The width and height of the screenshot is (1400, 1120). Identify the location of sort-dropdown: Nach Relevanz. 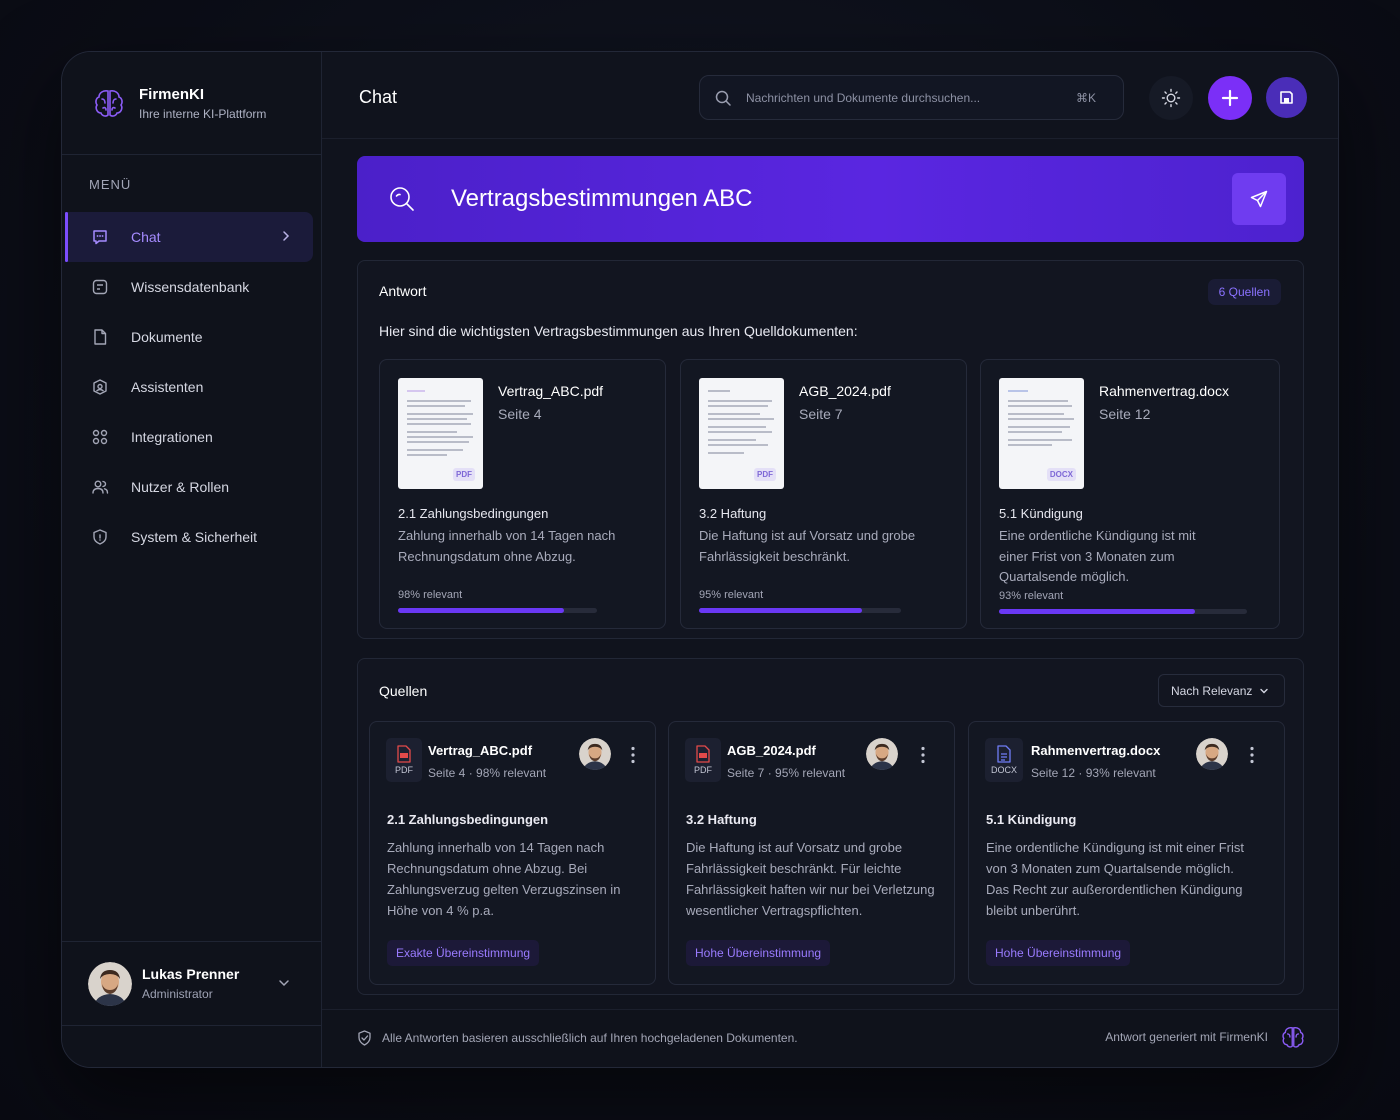
(1221, 690).